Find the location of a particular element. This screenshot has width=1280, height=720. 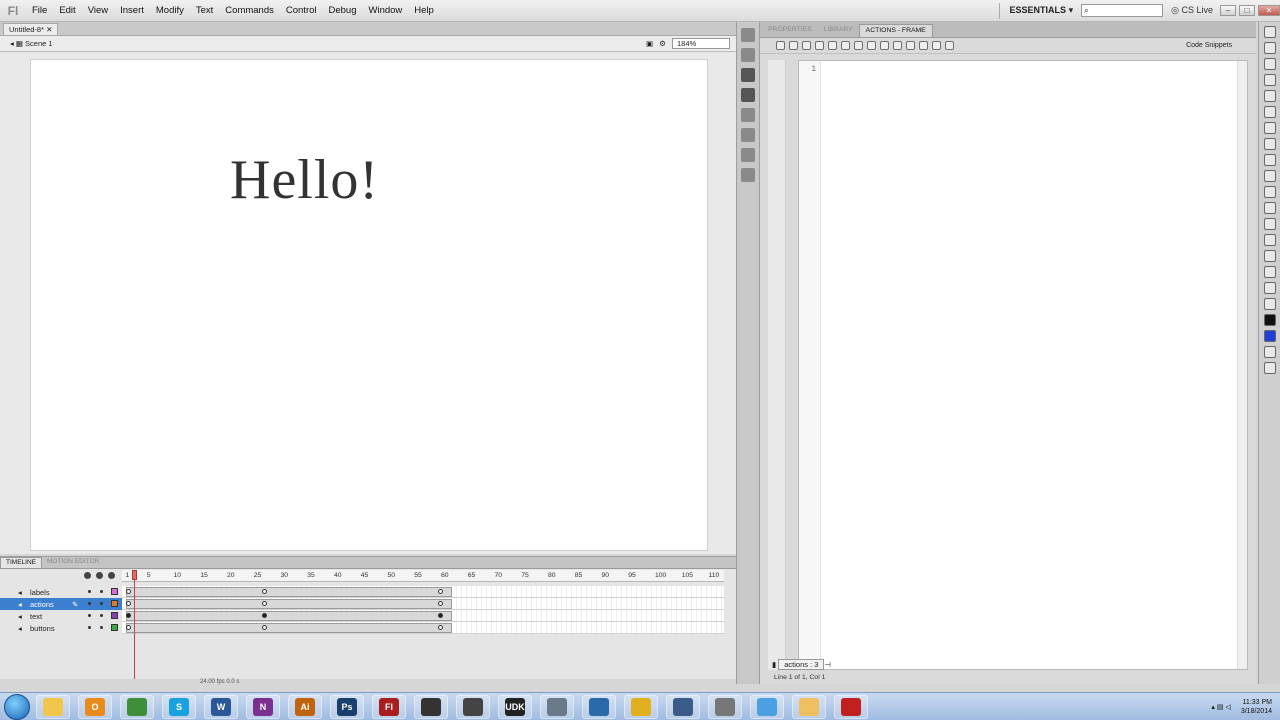

swatches-panel-icon is located at coordinates (748, 55).